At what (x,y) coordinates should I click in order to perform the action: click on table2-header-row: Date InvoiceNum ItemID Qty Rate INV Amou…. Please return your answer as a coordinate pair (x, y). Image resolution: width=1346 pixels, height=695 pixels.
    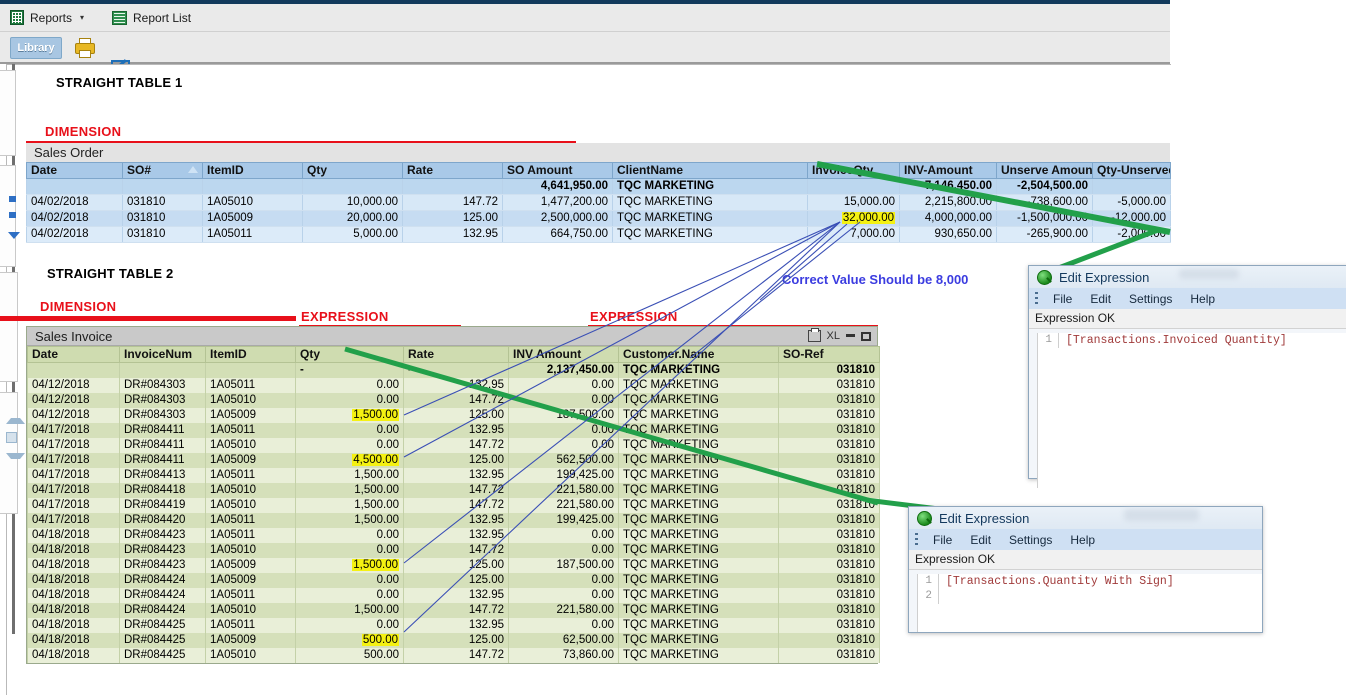
    Looking at the image, I should click on (453, 354).